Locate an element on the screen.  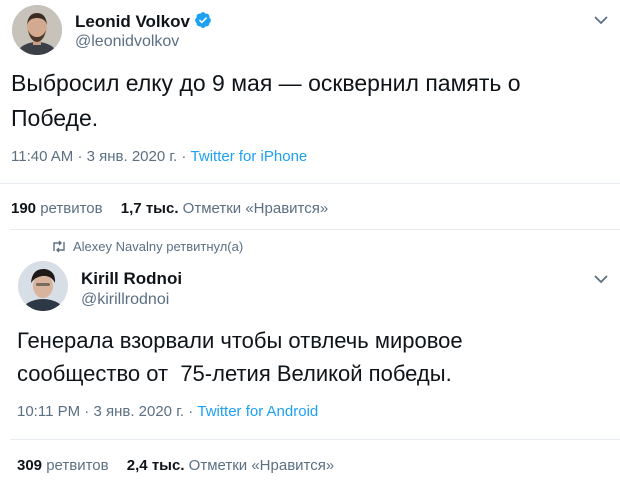
likes-count: 1,7 тыс. is located at coordinates (150, 208).